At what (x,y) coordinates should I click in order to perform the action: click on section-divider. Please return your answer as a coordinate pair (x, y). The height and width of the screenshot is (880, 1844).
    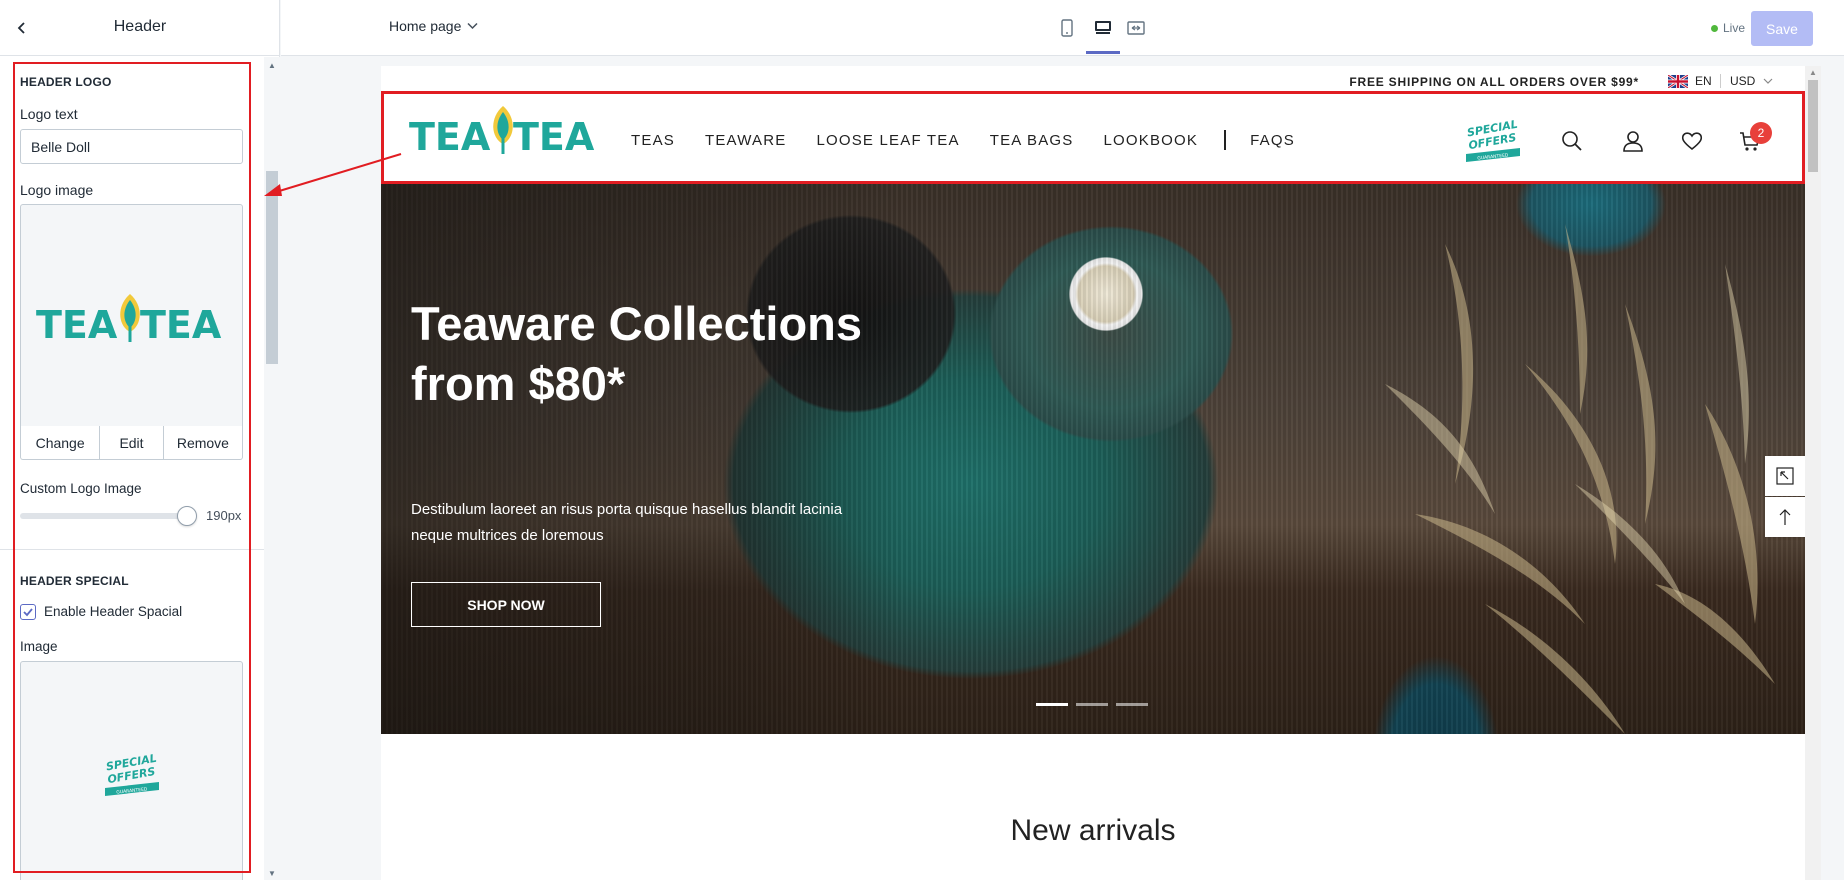
    Looking at the image, I should click on (132, 549).